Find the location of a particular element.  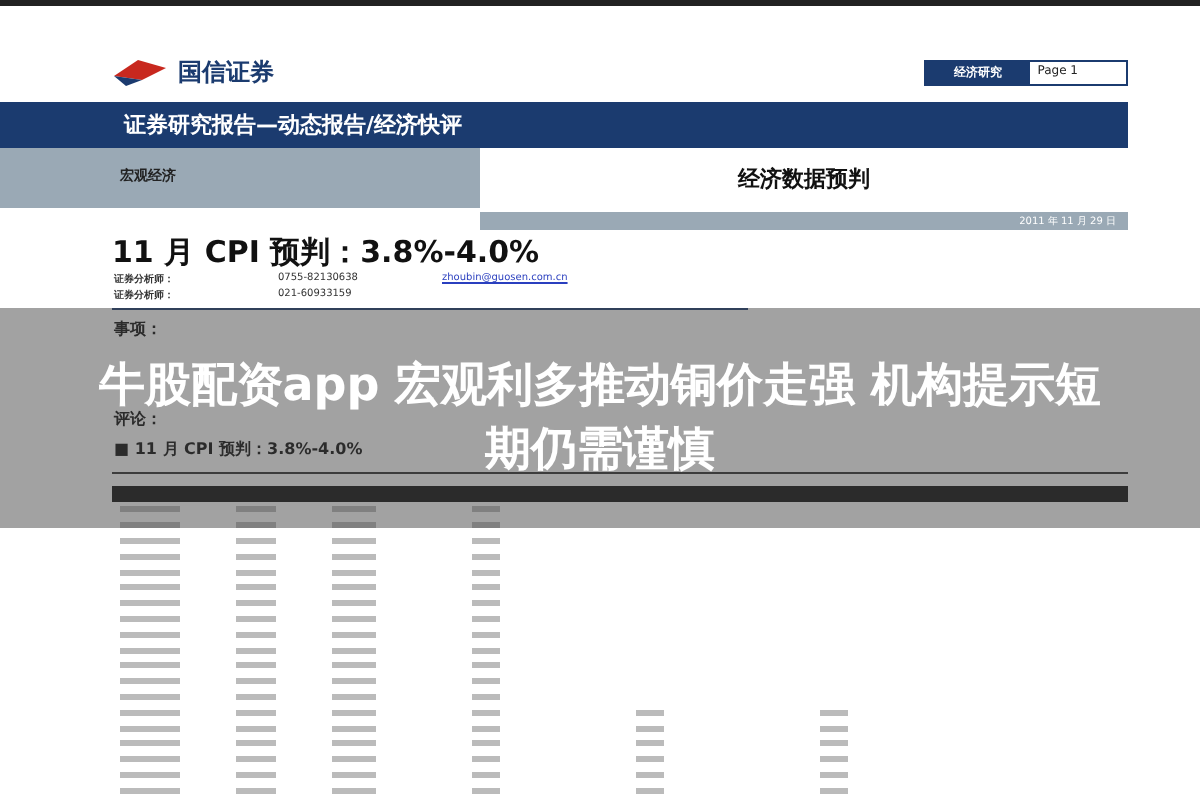

headline: 牛股配资app 宏观利多推动铜价走强 机构提示短 is located at coordinates (600, 385).